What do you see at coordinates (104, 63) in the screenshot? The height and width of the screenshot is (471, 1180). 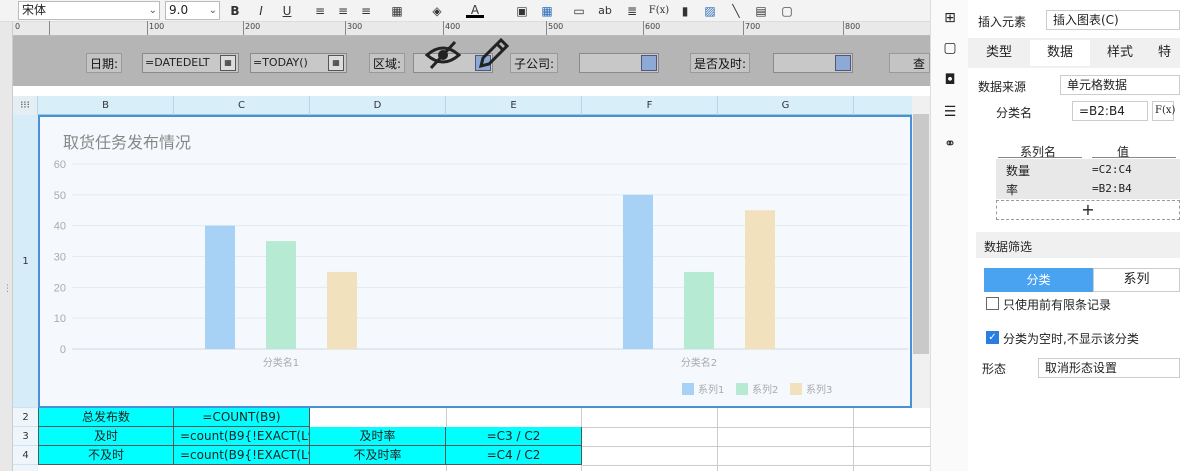 I see `date-label: 日期:` at bounding box center [104, 63].